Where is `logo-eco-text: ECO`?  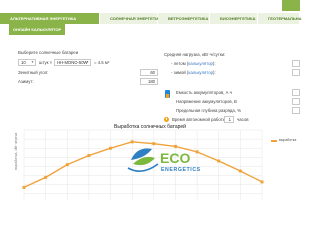
logo-eco-text: ECO is located at coordinates (175, 158).